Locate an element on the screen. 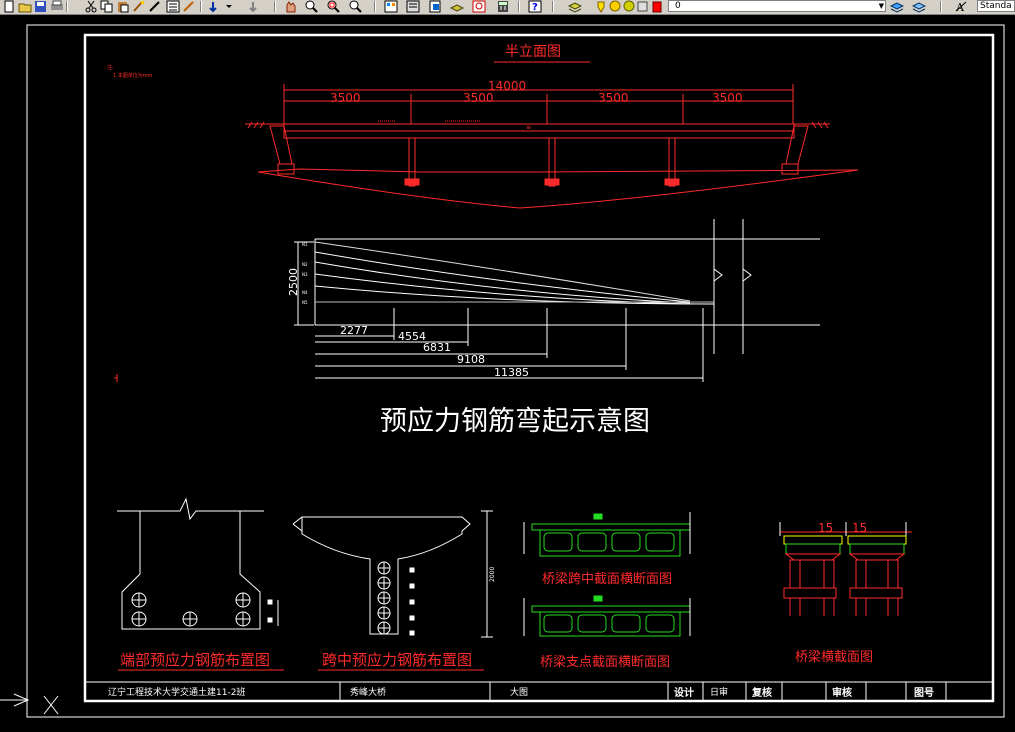 This screenshot has height=732, width=1015. title-approve: 审核 is located at coordinates (842, 692).